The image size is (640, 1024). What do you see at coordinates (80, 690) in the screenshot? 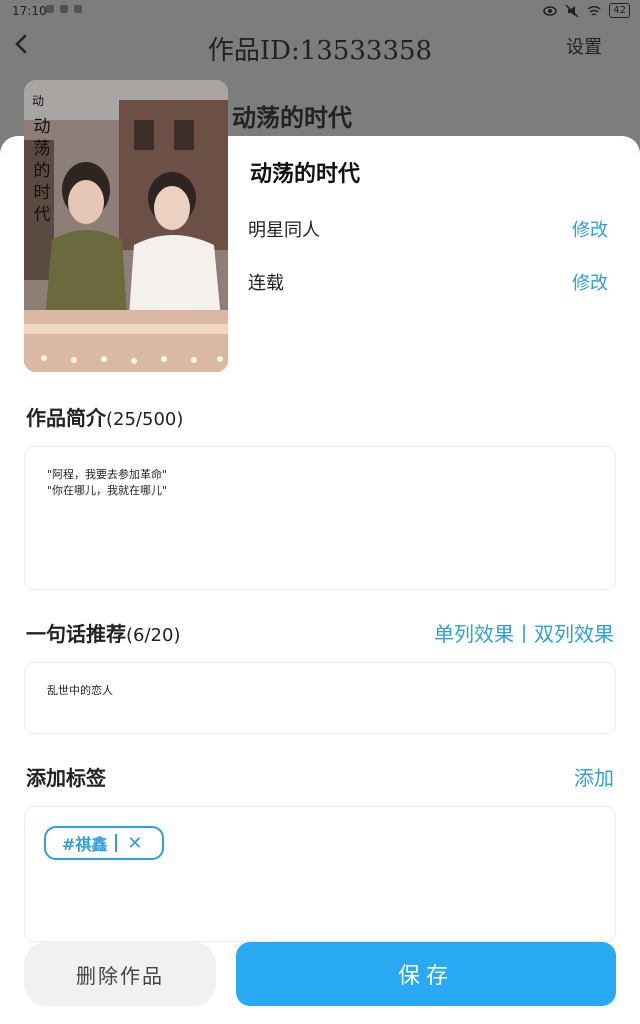
I see `recommend-text: 乱世中的恋人` at bounding box center [80, 690].